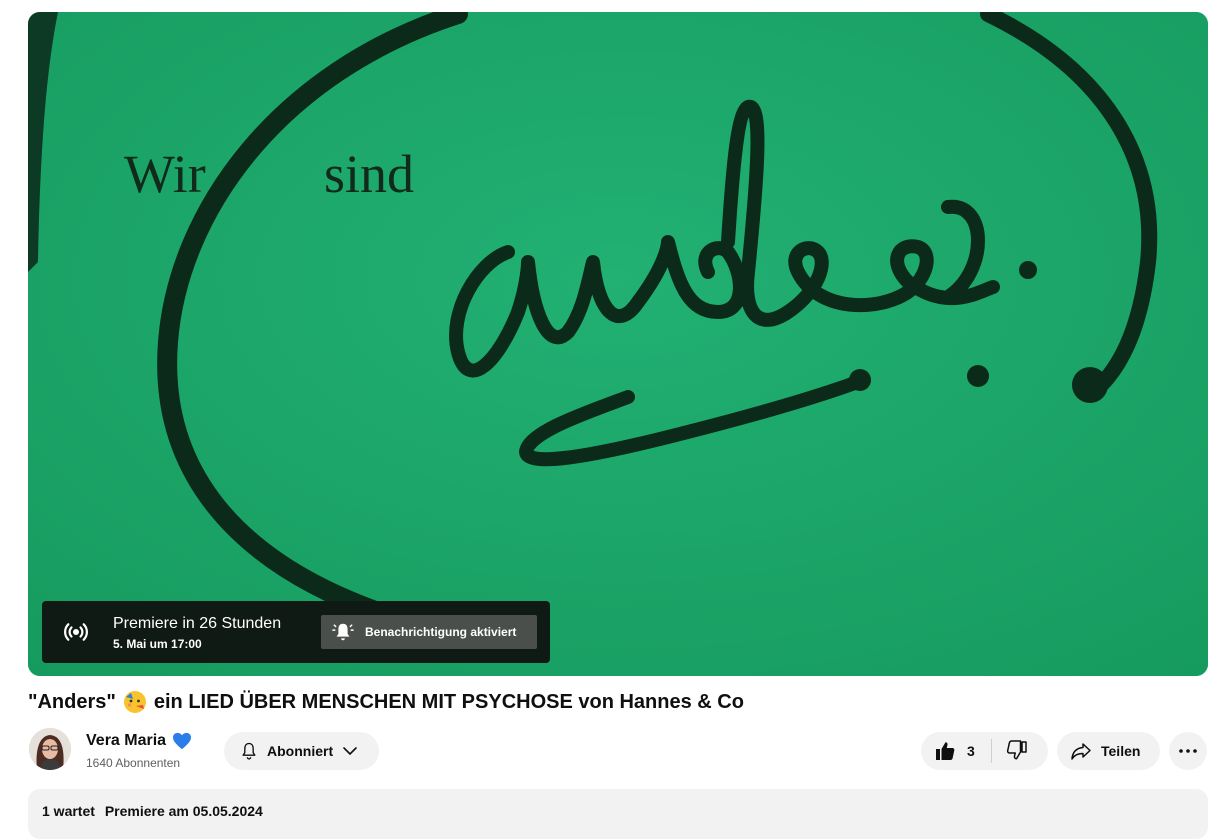 This screenshot has width=1227, height=839. What do you see at coordinates (984, 751) in the screenshot?
I see `like-dislike-group: 3` at bounding box center [984, 751].